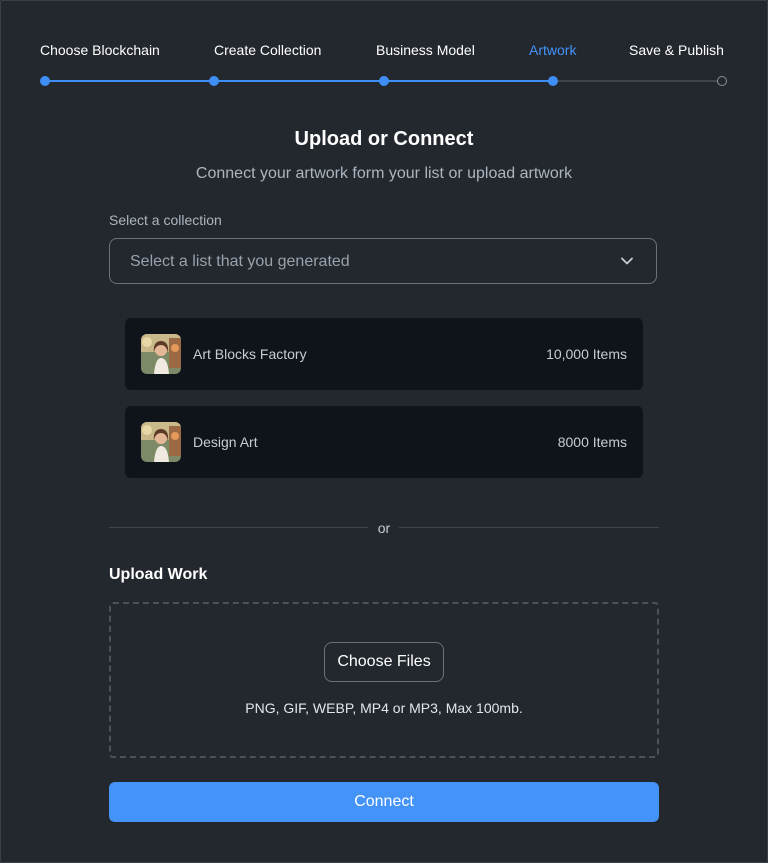 The width and height of the screenshot is (768, 863). Describe the element at coordinates (250, 354) in the screenshot. I see `list-item-name: Art Blocks Factory` at that location.